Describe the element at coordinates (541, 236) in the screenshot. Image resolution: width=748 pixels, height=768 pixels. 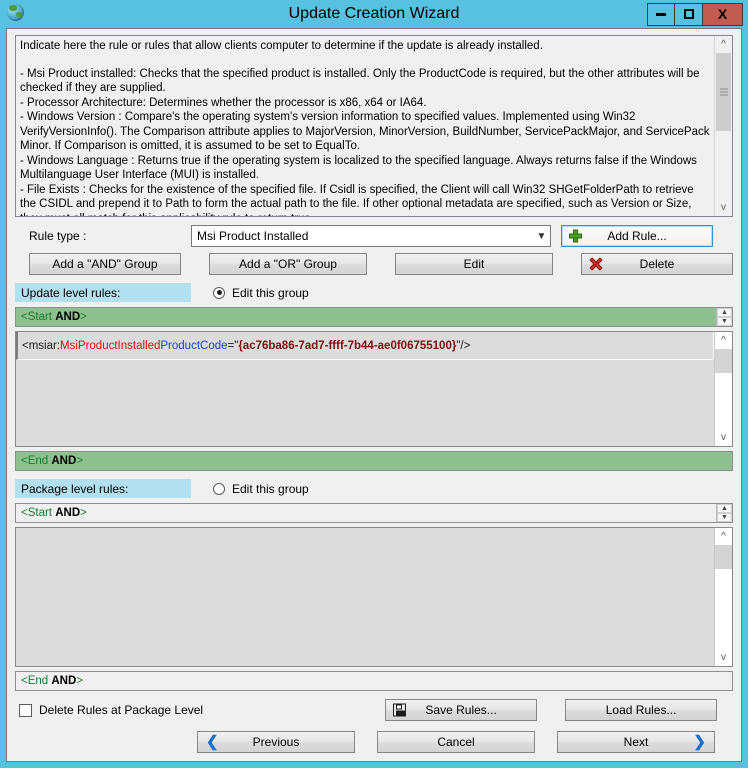
I see `chevron-down-icon: ▼` at that location.